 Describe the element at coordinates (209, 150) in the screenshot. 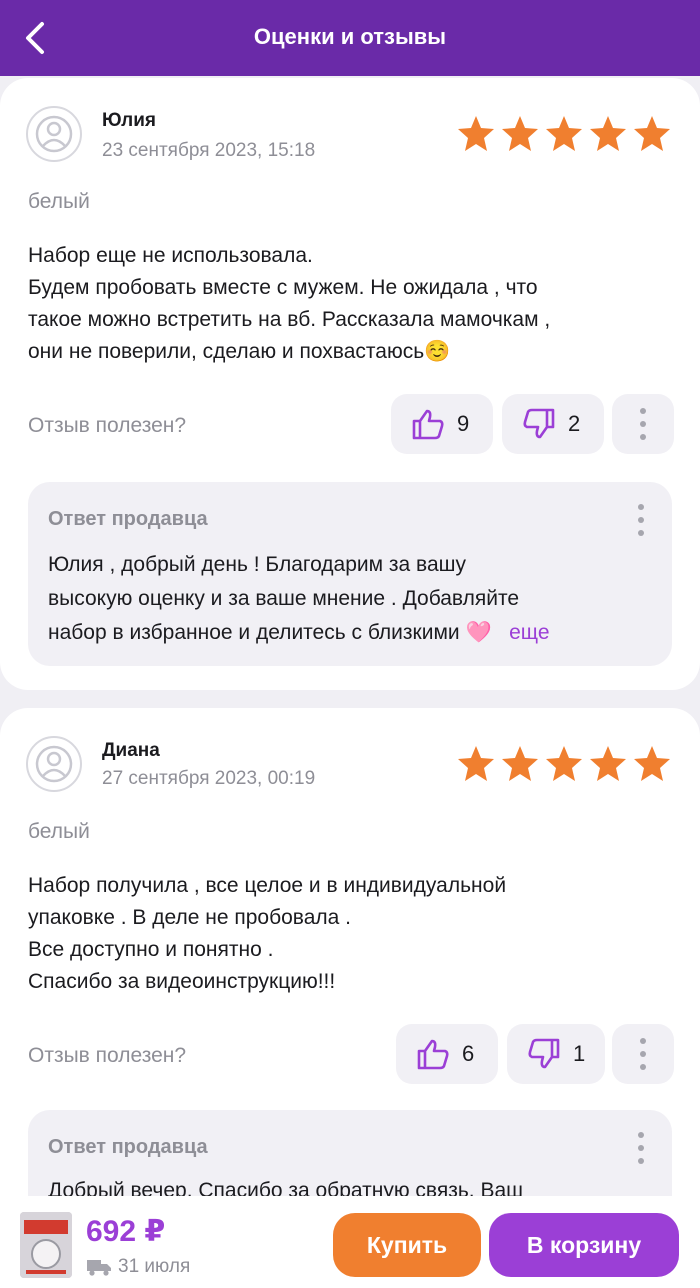

I see `review-date: 23 сентября 2023, 15:18` at that location.